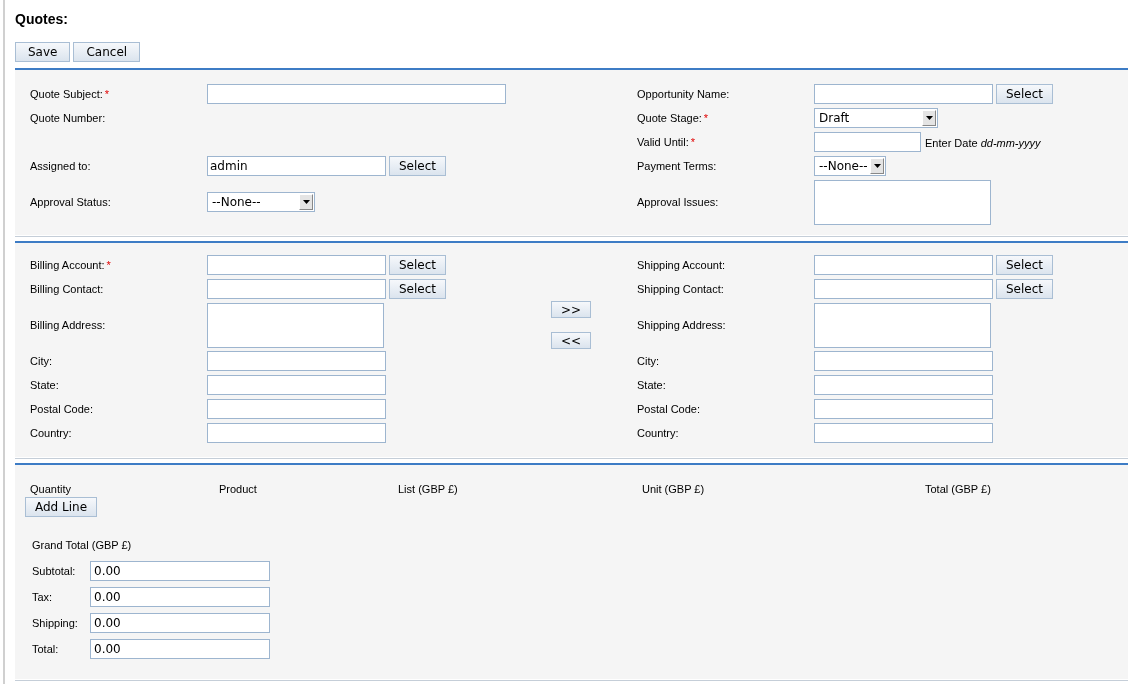  Describe the element at coordinates (876, 118) in the screenshot. I see `dropdown: Draft` at that location.